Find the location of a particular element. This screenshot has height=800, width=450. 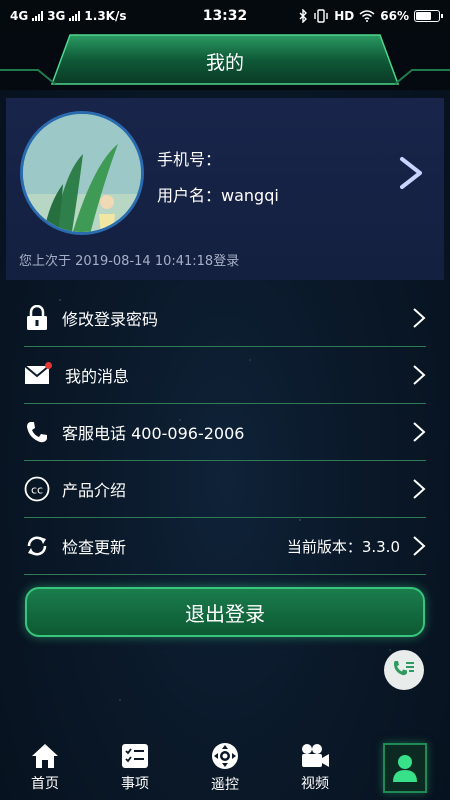

tab-video: 视频 is located at coordinates (315, 767).